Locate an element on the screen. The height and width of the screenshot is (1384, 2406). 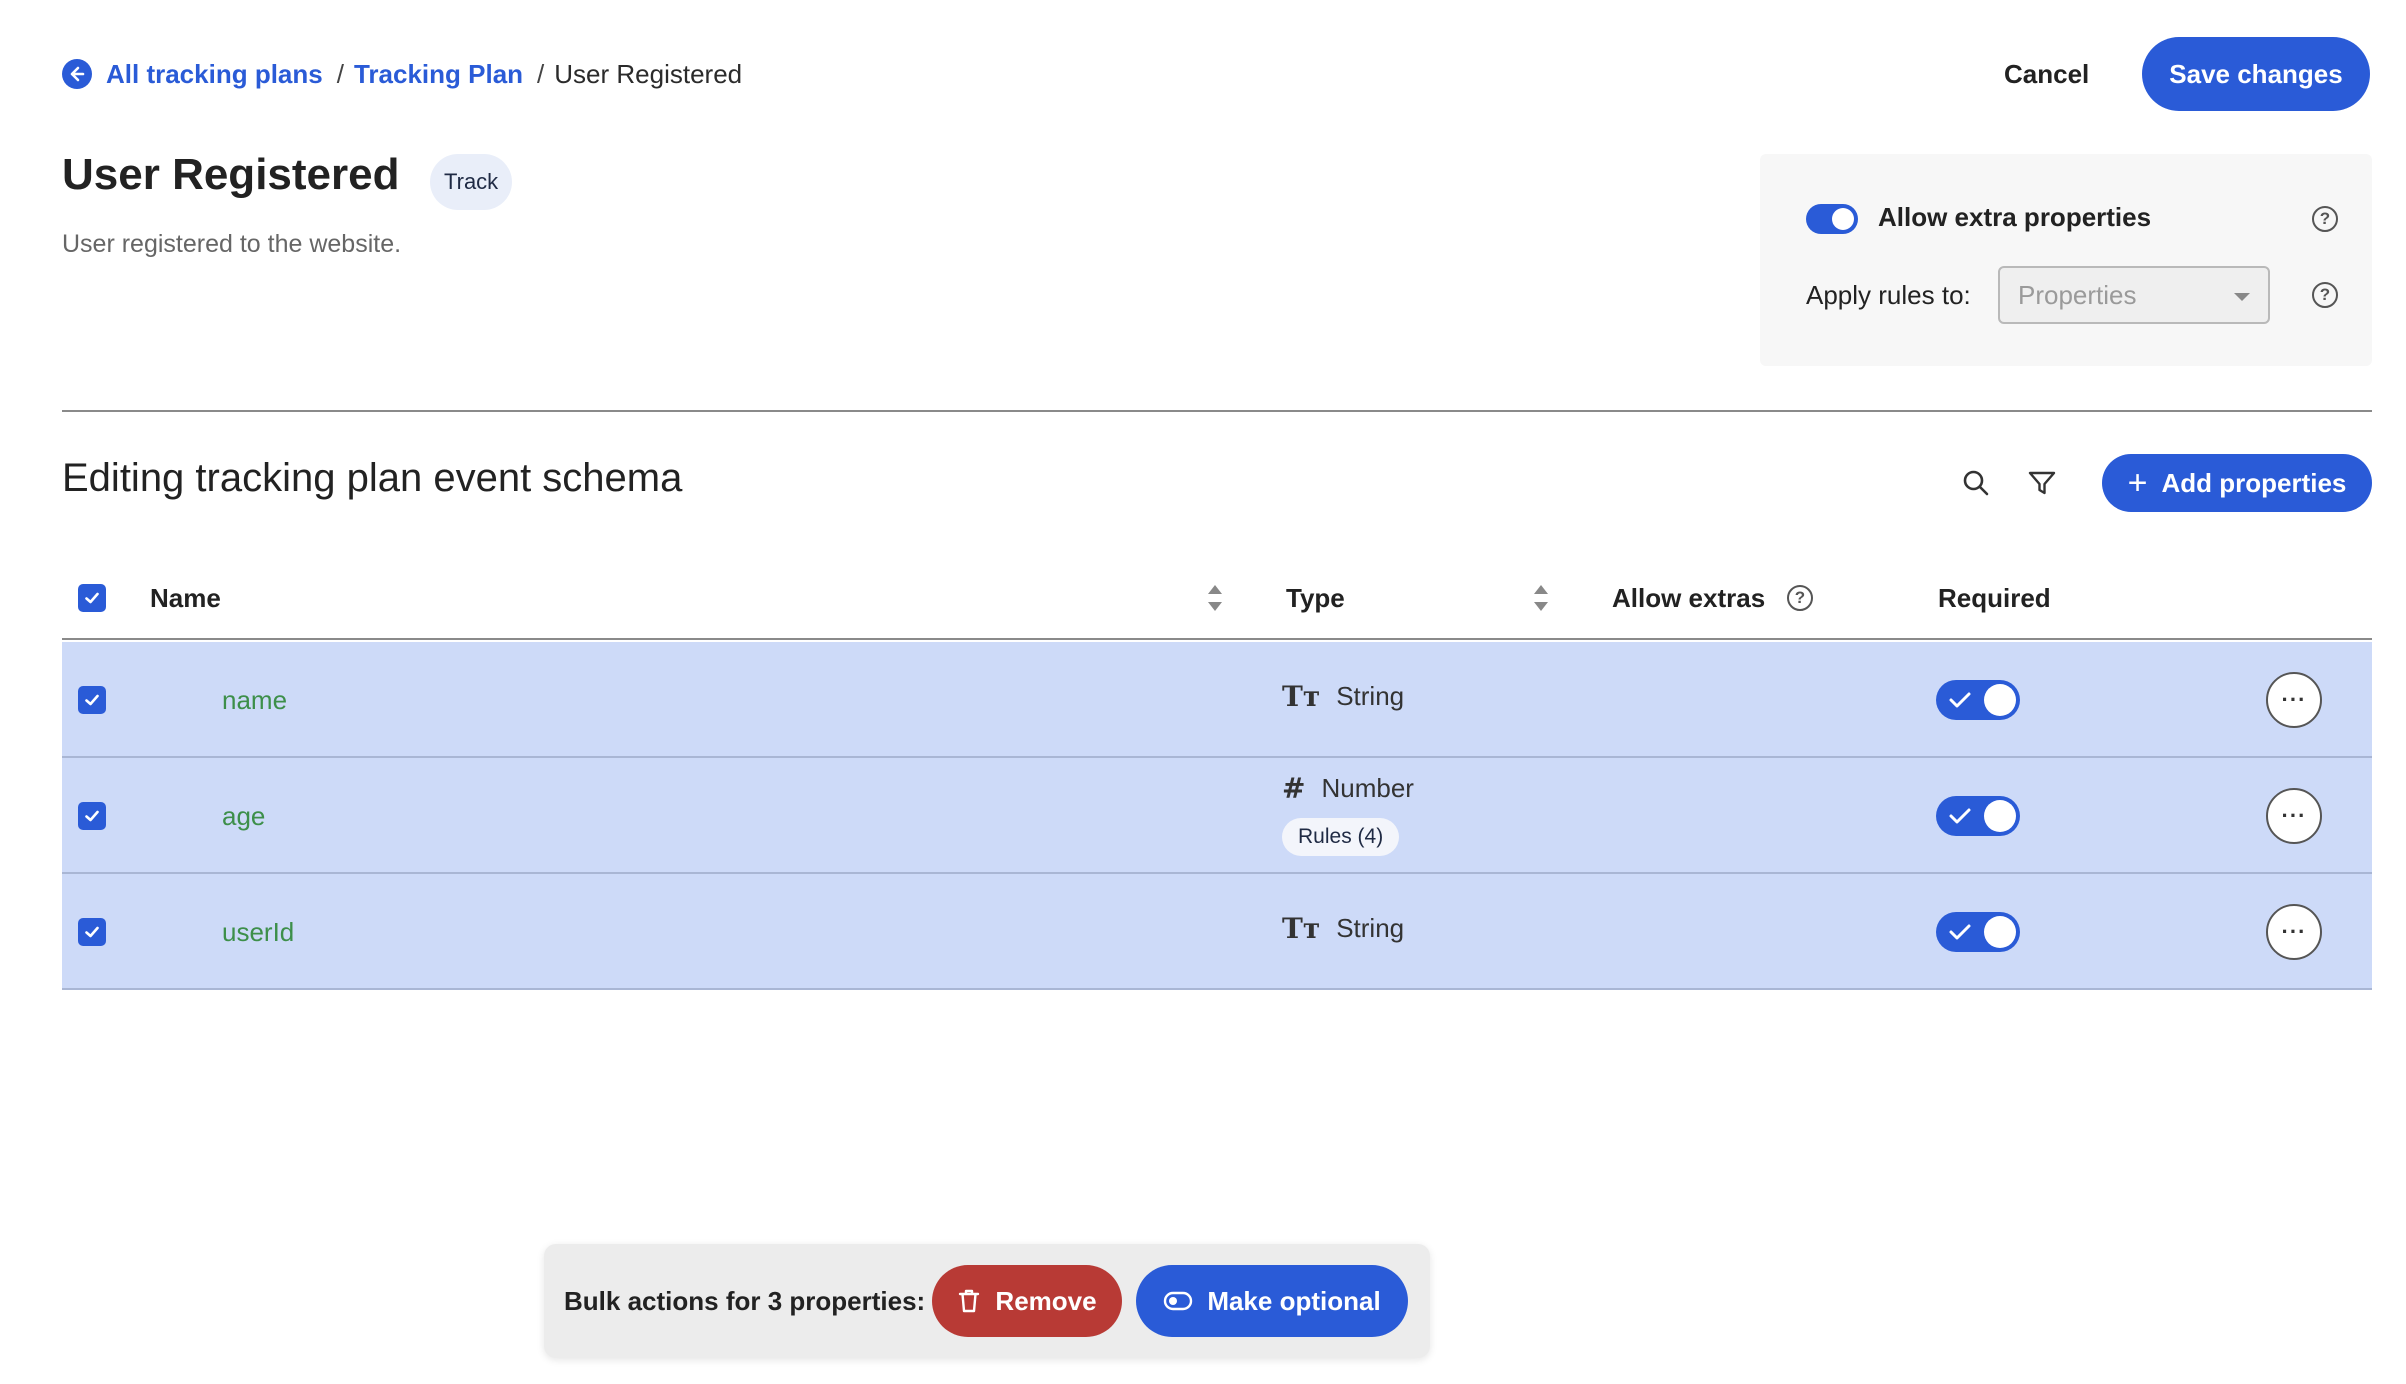
number-type-icon: # is located at coordinates (1294, 788).